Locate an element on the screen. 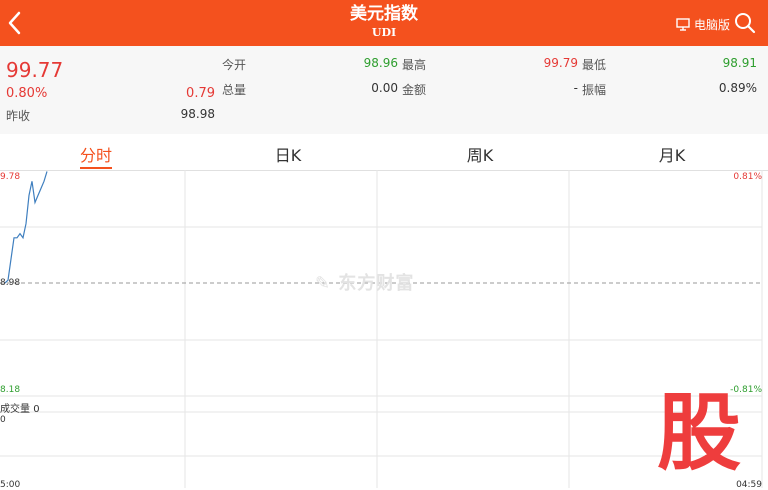 The height and width of the screenshot is (490, 768). volume-header: 成交量 0 is located at coordinates (20, 407).